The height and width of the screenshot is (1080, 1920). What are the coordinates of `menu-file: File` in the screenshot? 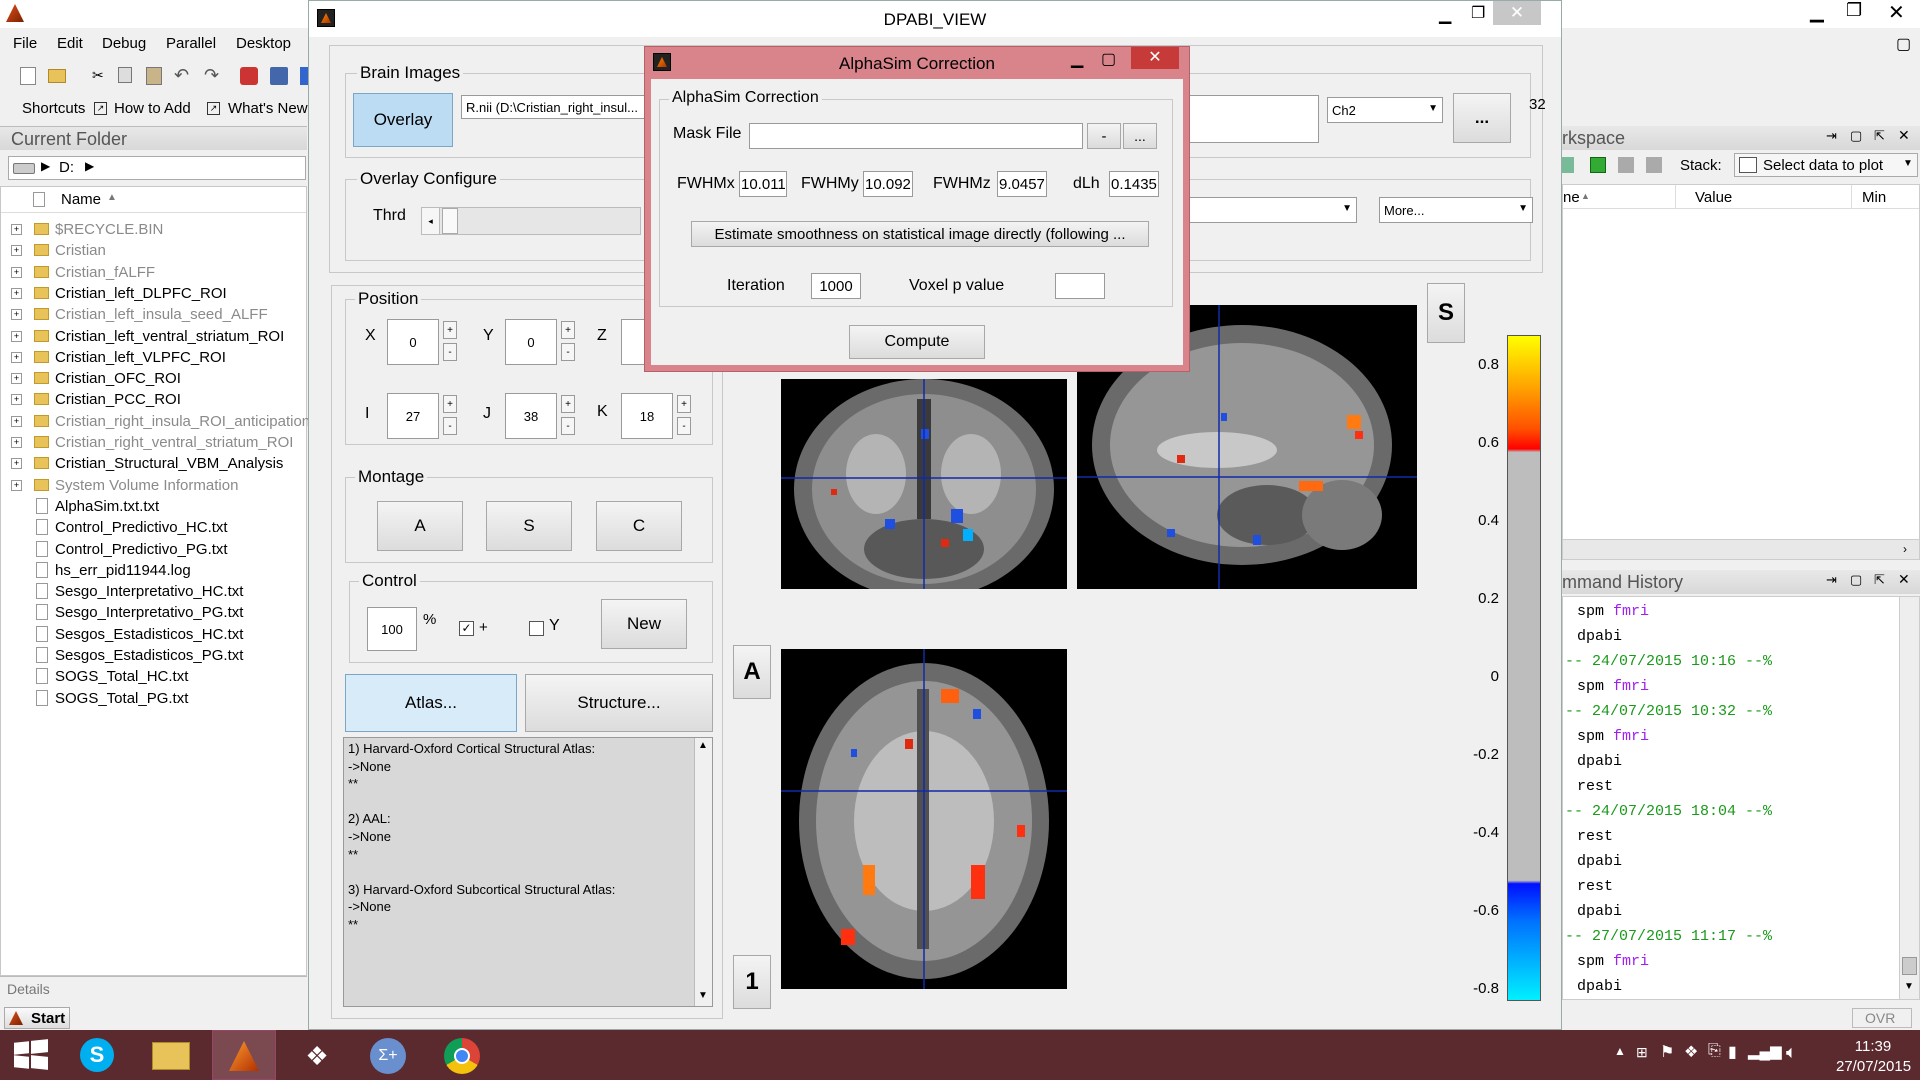 It's located at (25, 43).